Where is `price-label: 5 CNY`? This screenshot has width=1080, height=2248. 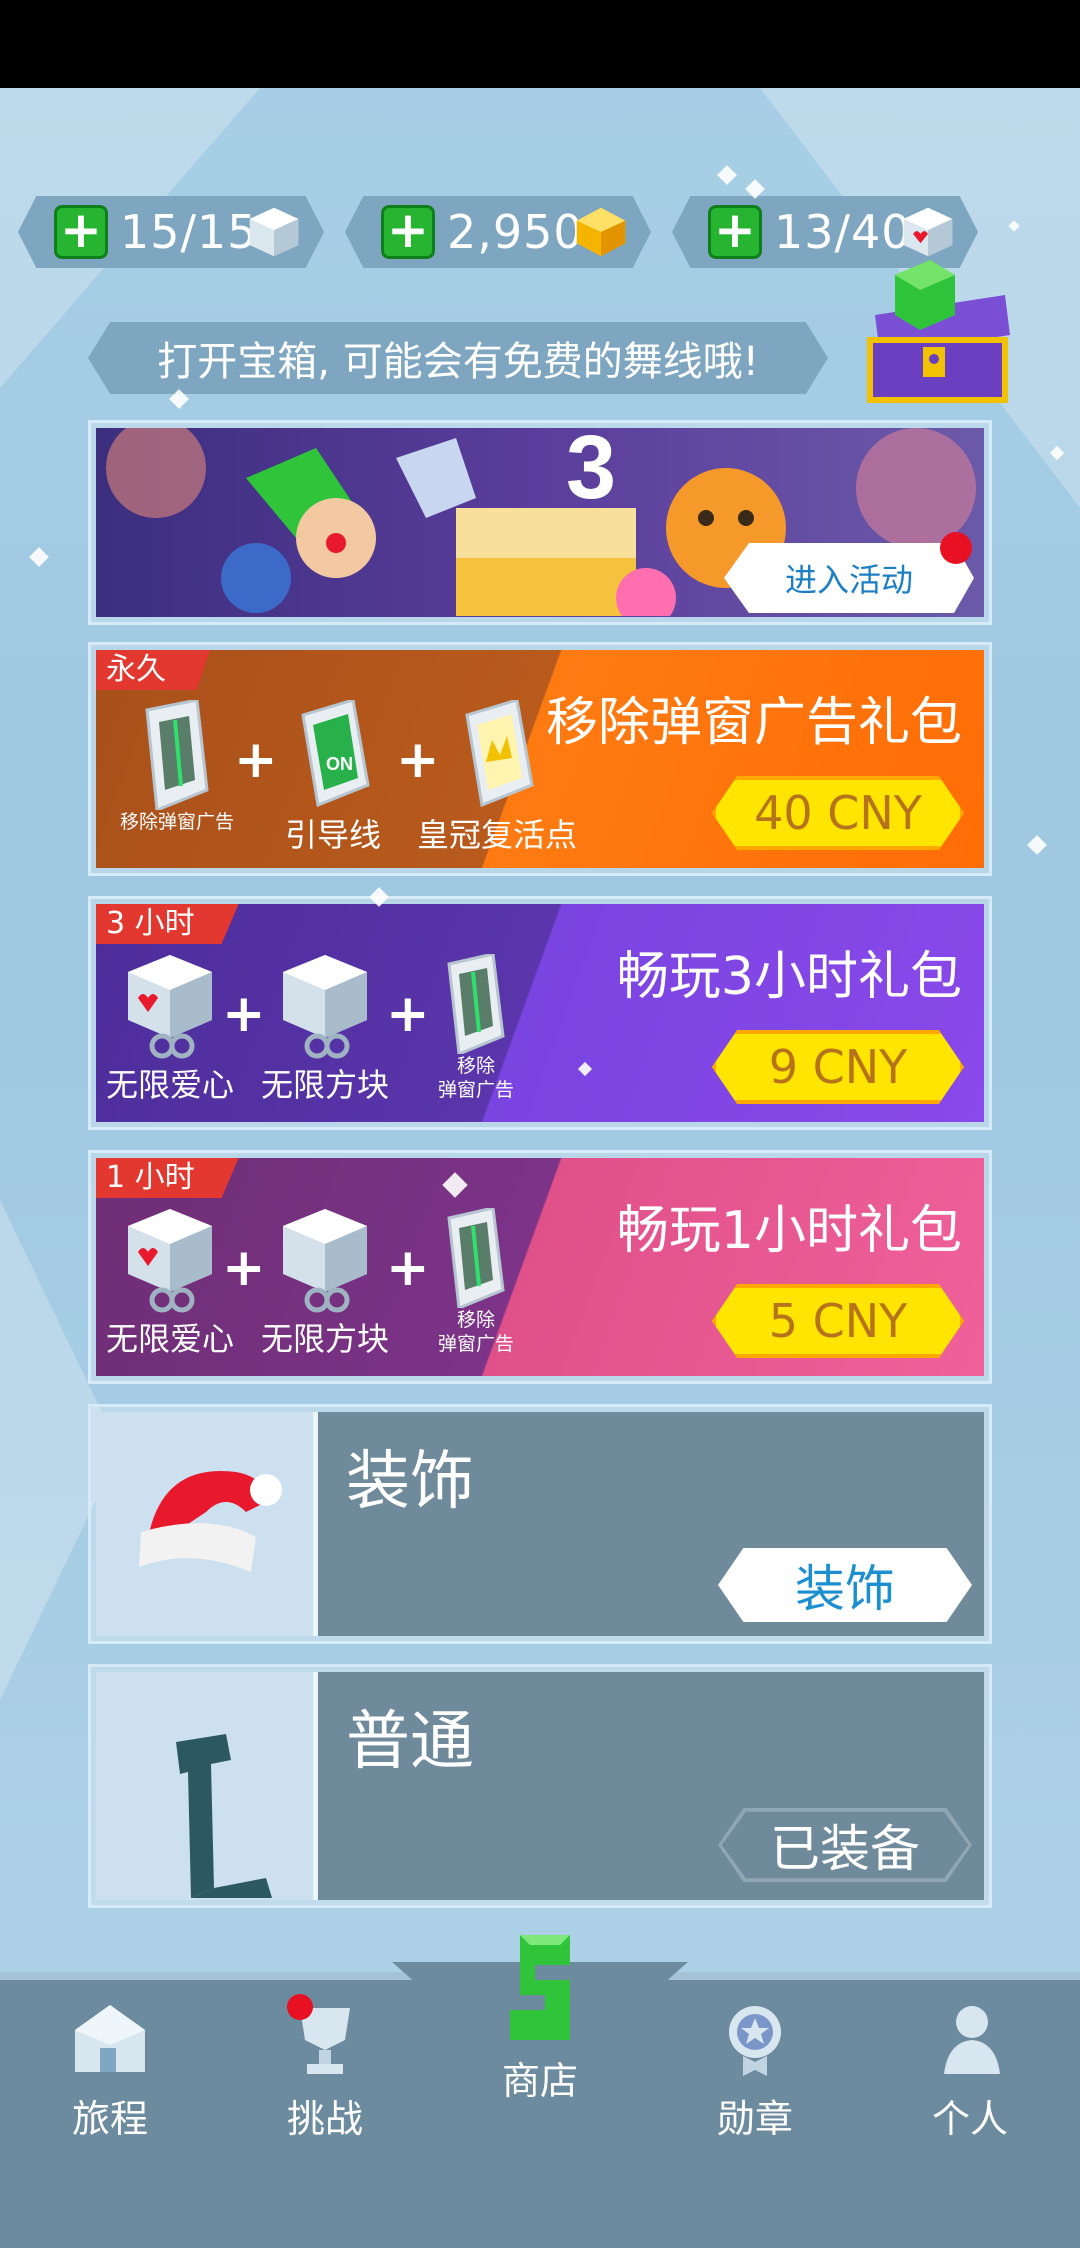
price-label: 5 CNY is located at coordinates (838, 1321).